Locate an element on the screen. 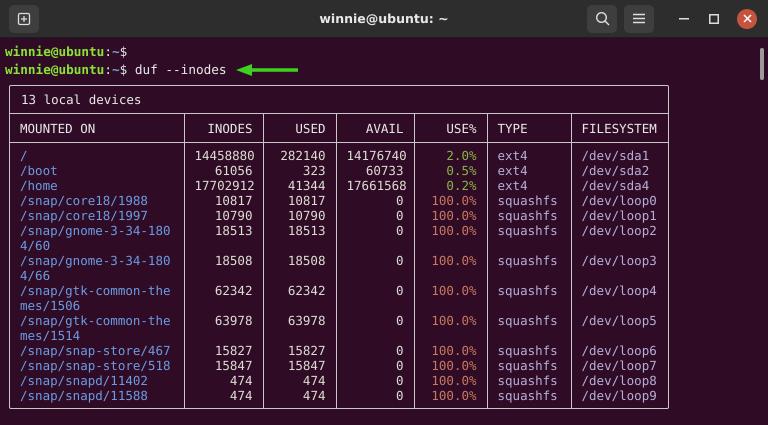 The image size is (768, 425). table-cell: /dev/loop0 is located at coordinates (619, 200).